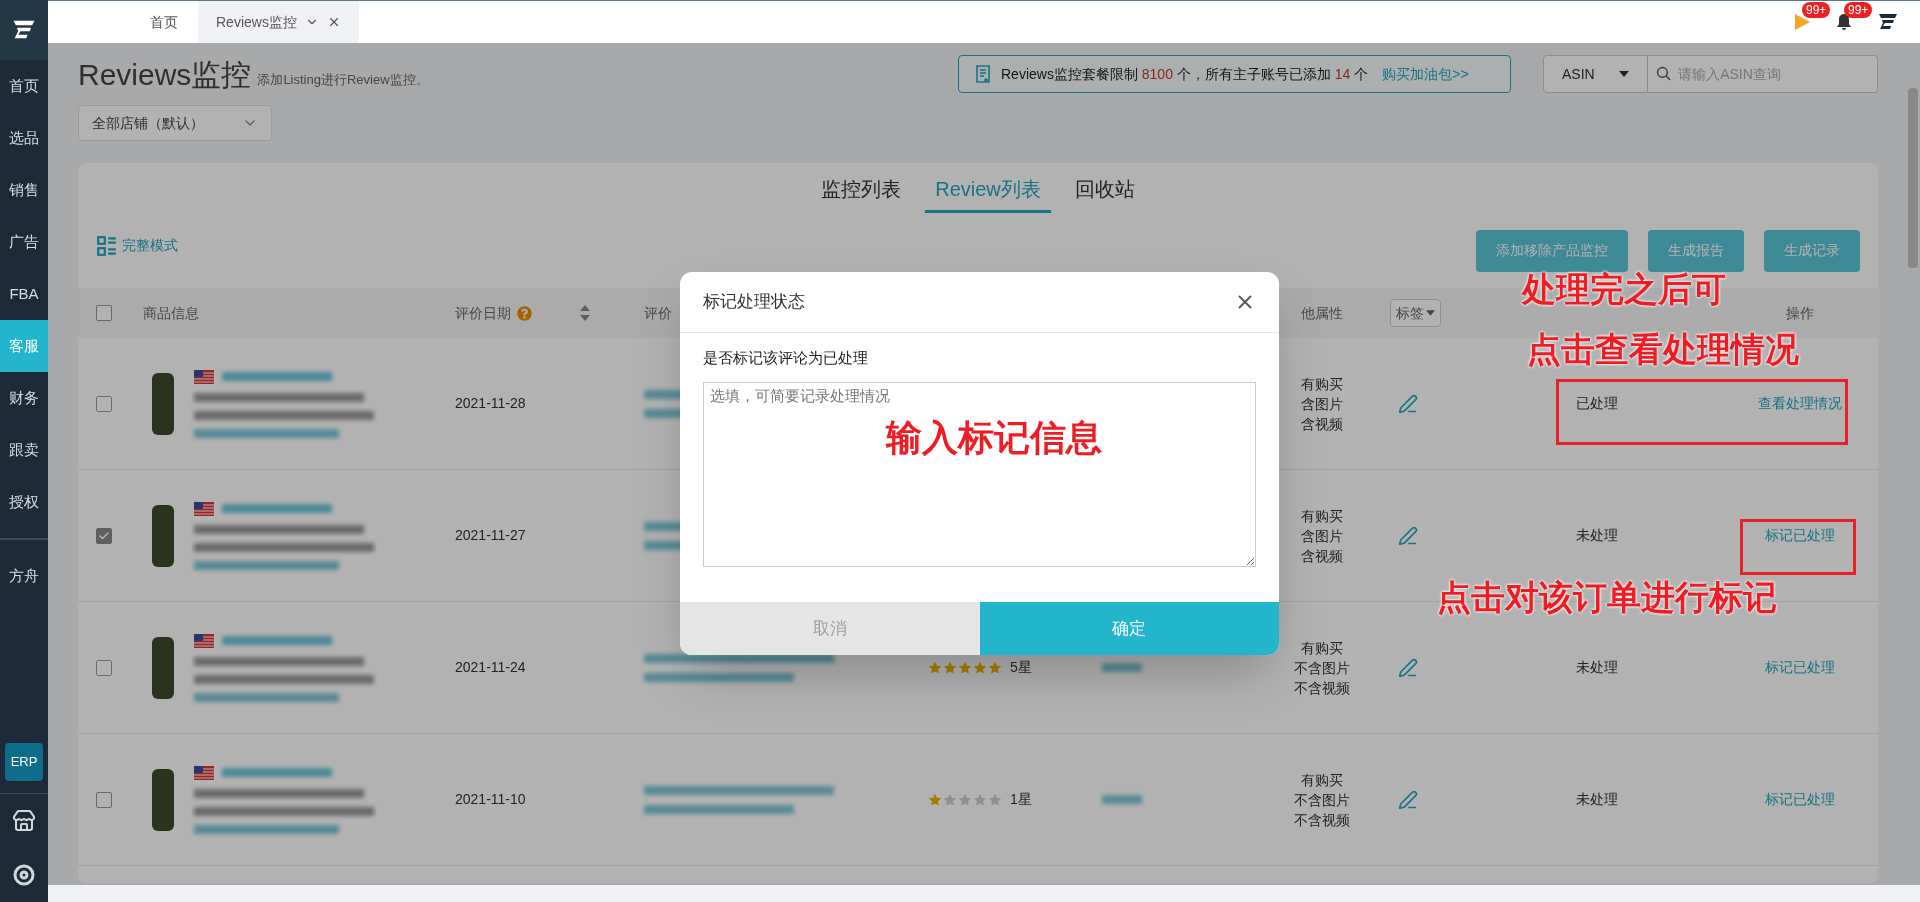 The image size is (1920, 902). What do you see at coordinates (1800, 312) in the screenshot?
I see `column-header: 操作` at bounding box center [1800, 312].